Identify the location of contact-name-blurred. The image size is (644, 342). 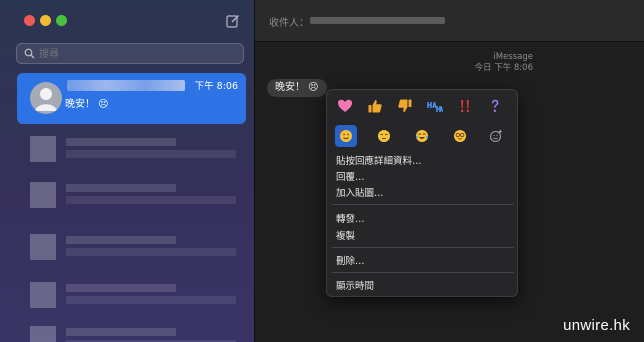
(126, 85).